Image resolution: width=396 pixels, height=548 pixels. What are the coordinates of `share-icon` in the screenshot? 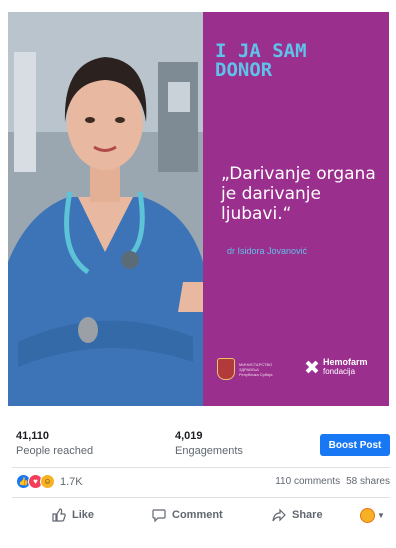 It's located at (279, 515).